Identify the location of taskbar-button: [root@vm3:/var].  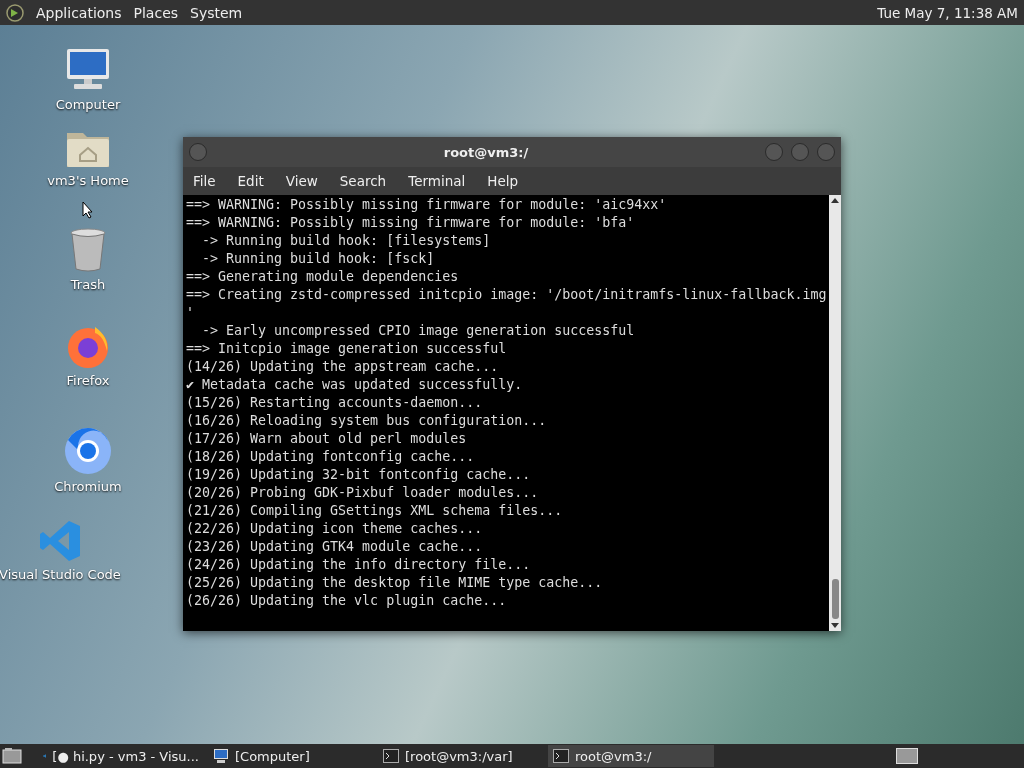
(461, 756).